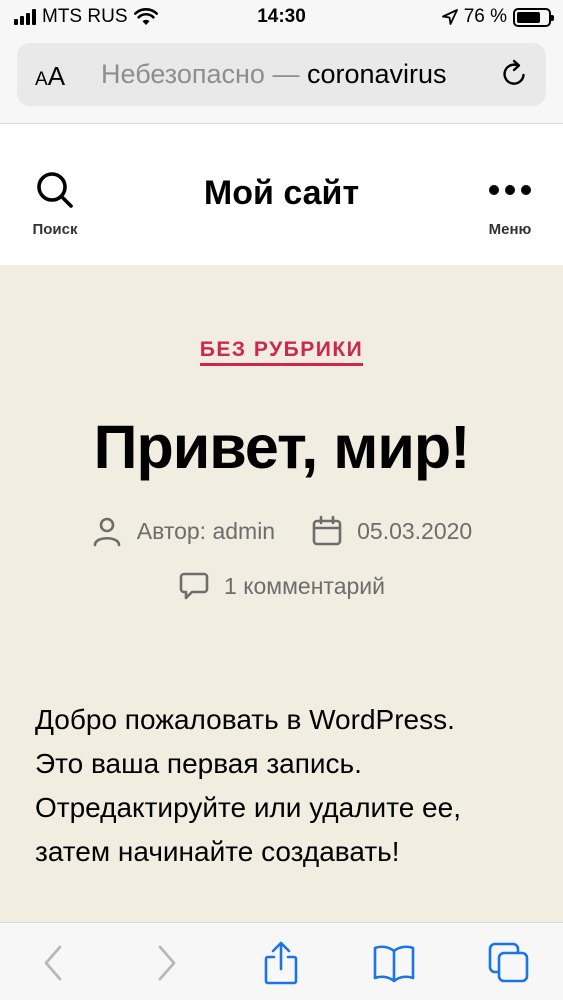  I want to click on menu-label: Меню, so click(510, 229).